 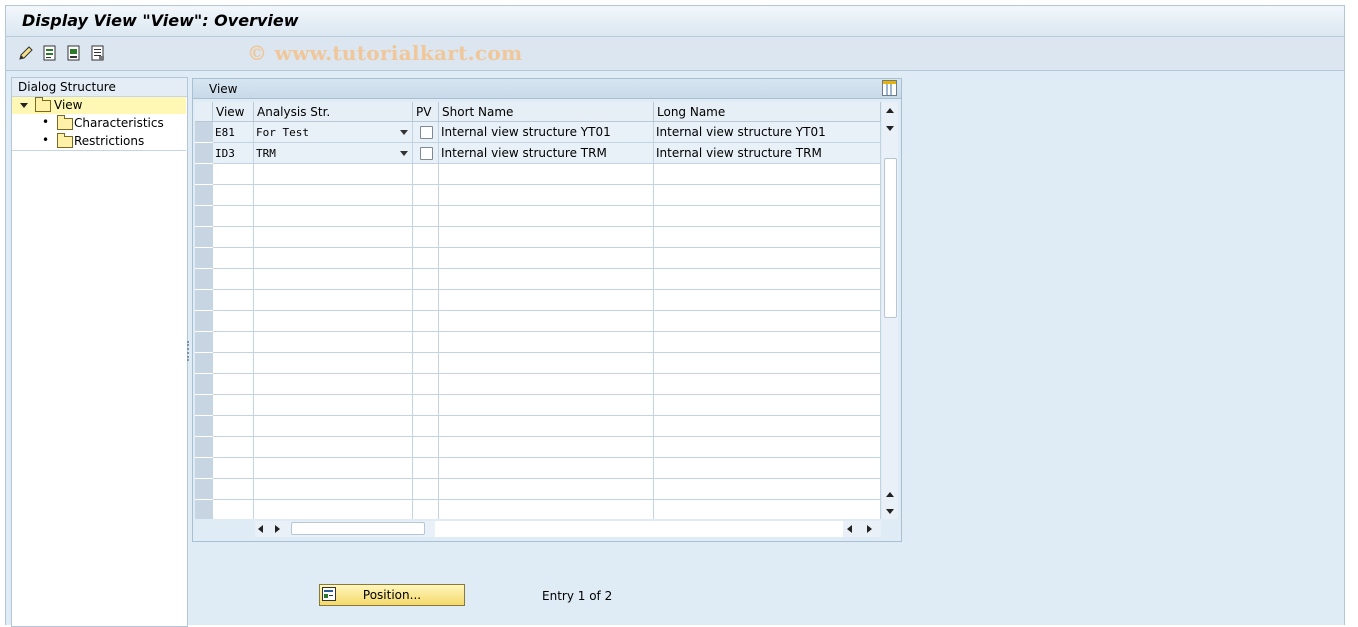 I want to click on toolbar: © www.tutorialkart.com, so click(x=675, y=54).